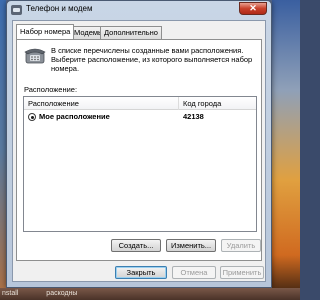 The width and height of the screenshot is (320, 300). Describe the element at coordinates (59, 8) in the screenshot. I see `window-title: Телефон и модем` at that location.